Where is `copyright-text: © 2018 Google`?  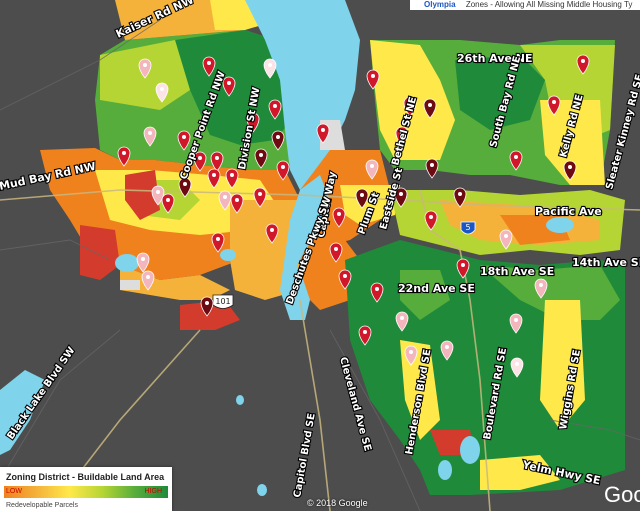 copyright-text: © 2018 Google is located at coordinates (337, 503).